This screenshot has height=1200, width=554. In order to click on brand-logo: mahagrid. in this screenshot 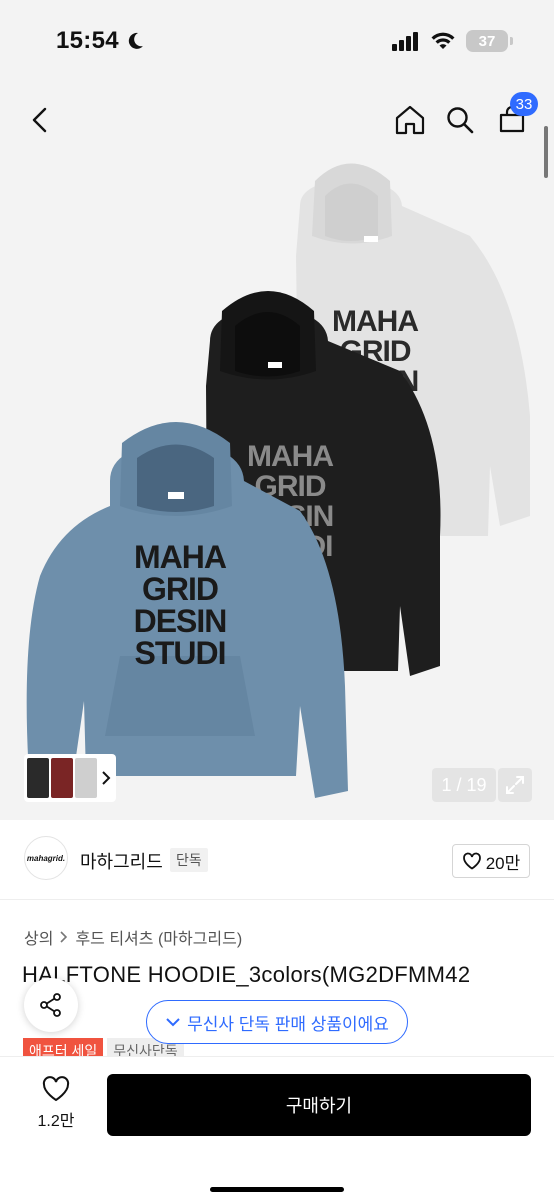, I will do `click(46, 858)`.